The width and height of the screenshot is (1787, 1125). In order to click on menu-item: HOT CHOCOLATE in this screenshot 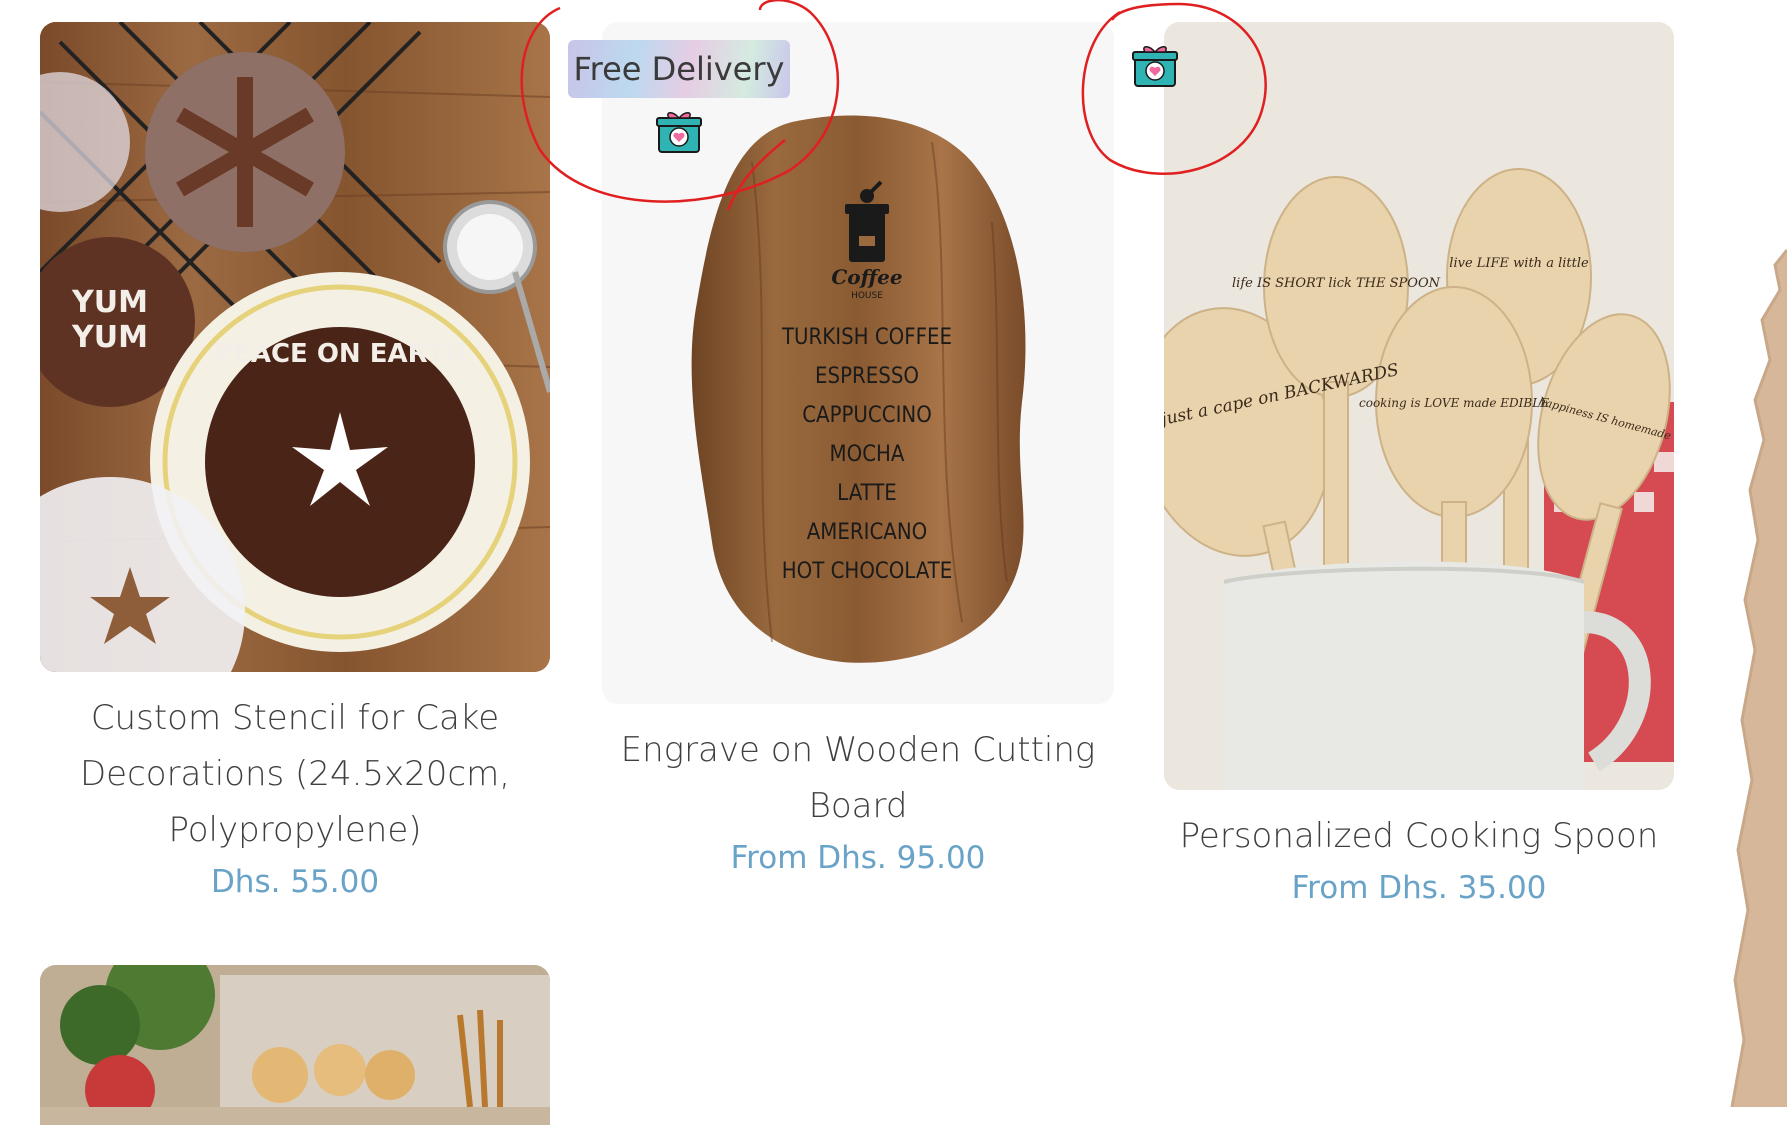, I will do `click(867, 571)`.